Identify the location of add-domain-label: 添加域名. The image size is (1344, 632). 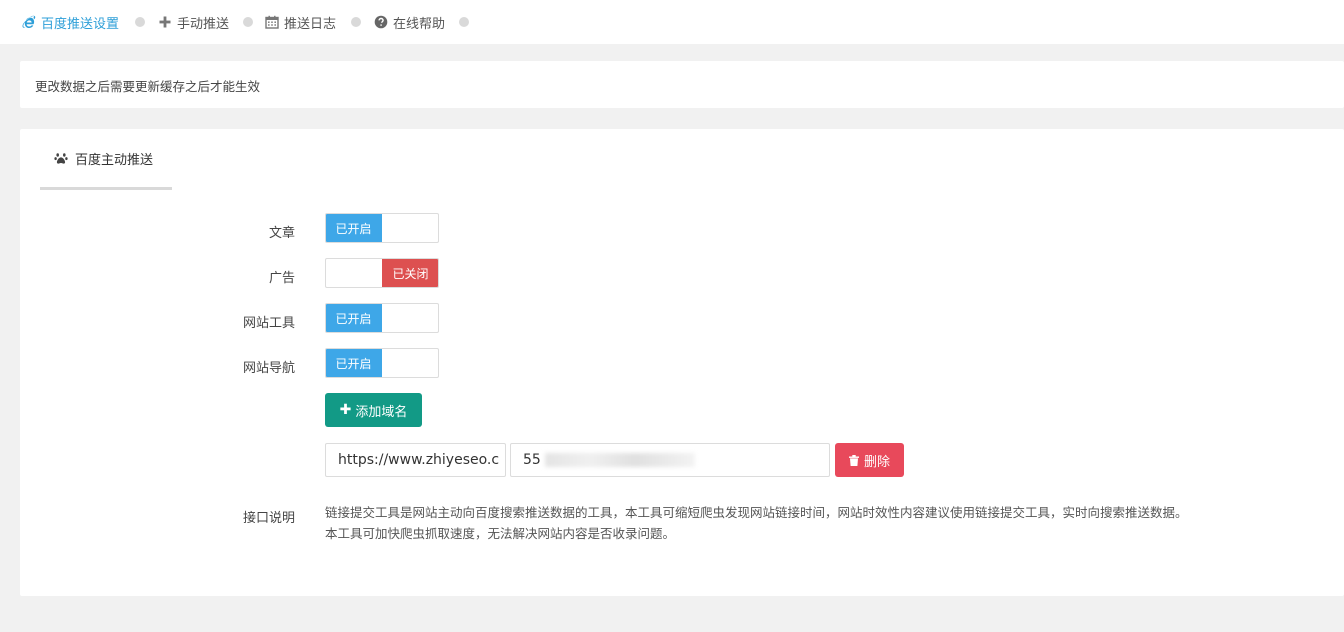
(381, 412).